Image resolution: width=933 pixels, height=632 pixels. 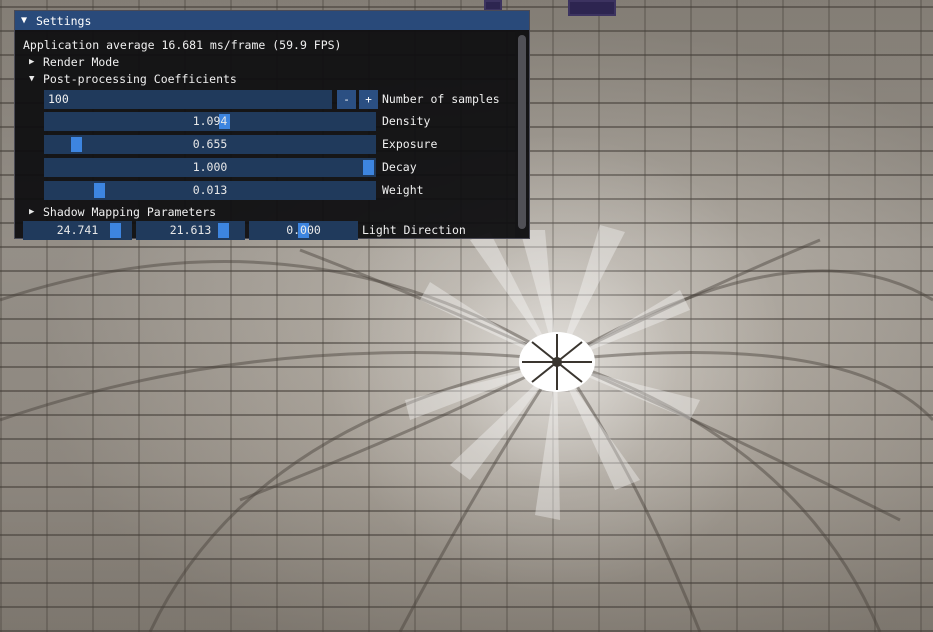 I want to click on light-direction-x: 24.741, so click(x=77, y=230).